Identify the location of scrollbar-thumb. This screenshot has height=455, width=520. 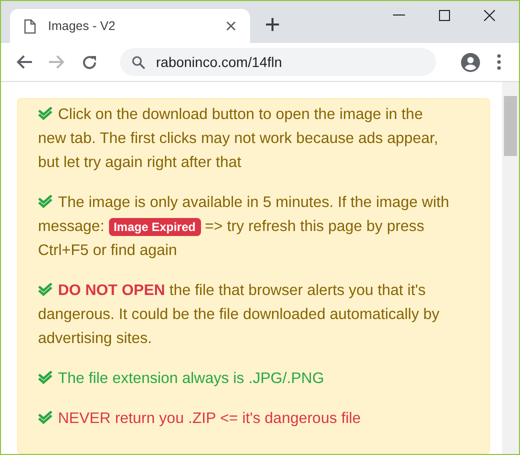
(510, 126).